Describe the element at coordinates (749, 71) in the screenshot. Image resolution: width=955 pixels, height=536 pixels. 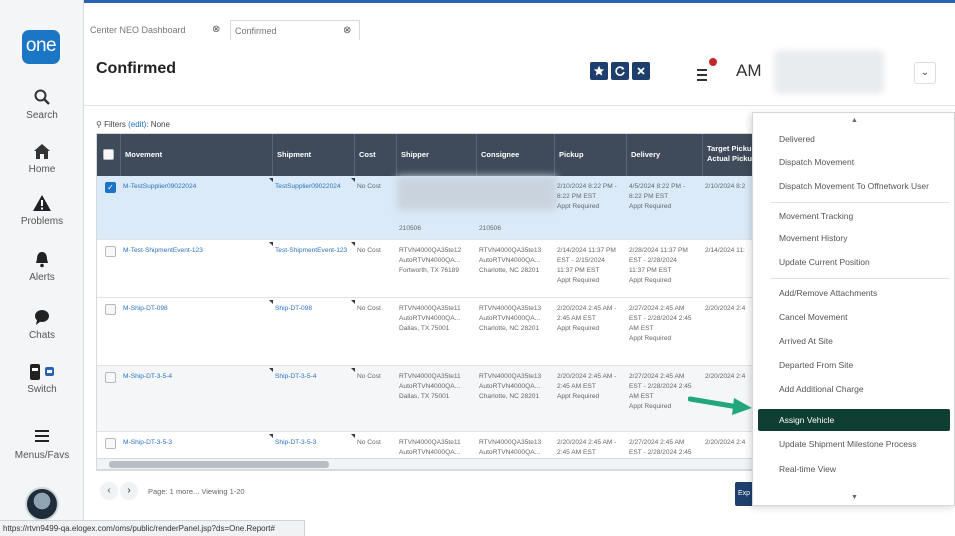
I see `user-initials: AM` at that location.